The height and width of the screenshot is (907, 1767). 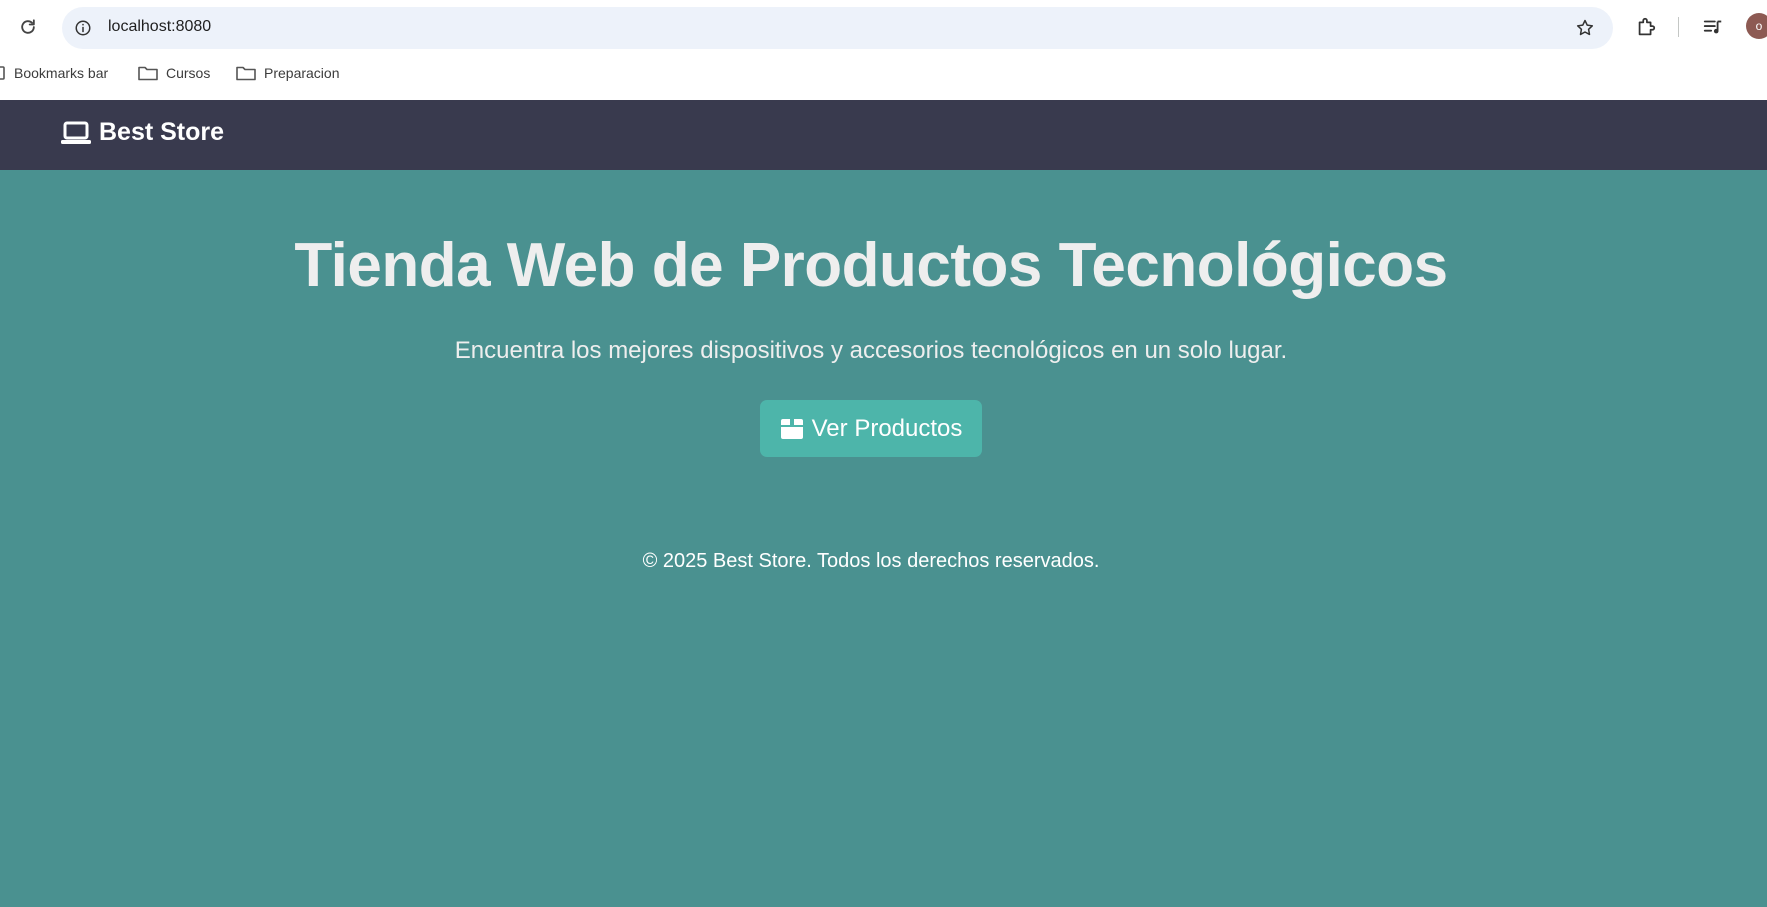 I want to click on brand-link: Best Store, so click(x=142, y=132).